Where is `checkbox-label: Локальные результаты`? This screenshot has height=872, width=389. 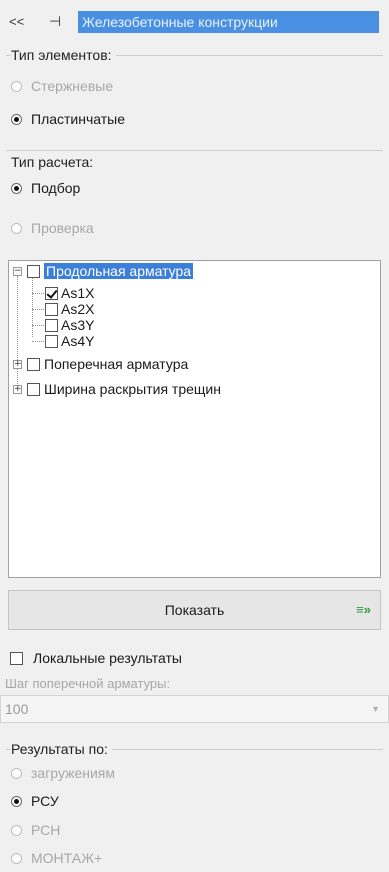
checkbox-label: Локальные результаты is located at coordinates (107, 658).